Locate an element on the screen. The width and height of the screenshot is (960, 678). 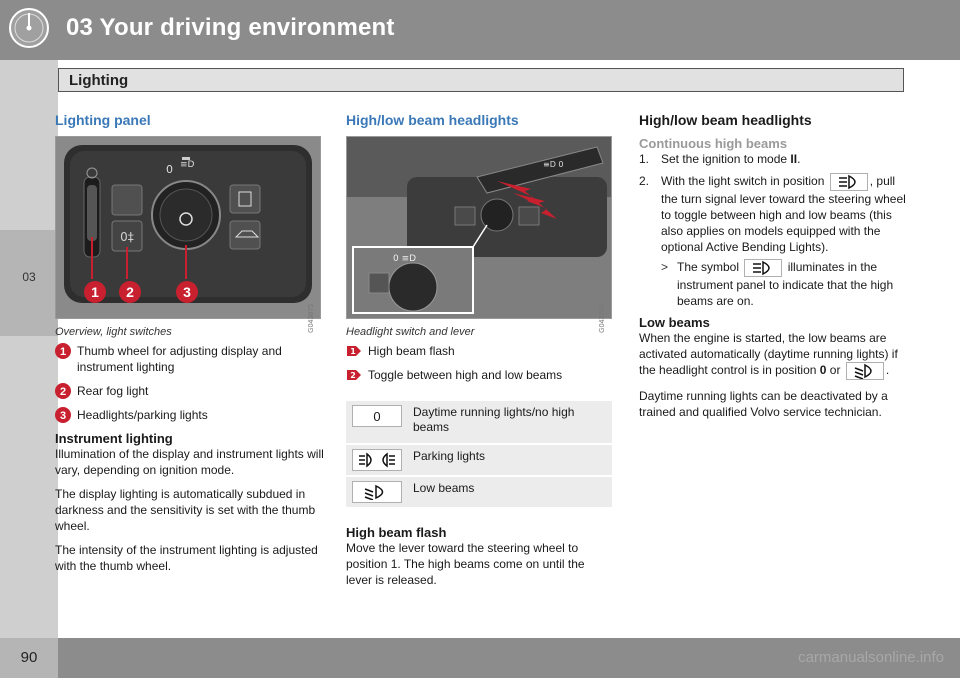
page-number-box: 90 is located at coordinates (29, 658).